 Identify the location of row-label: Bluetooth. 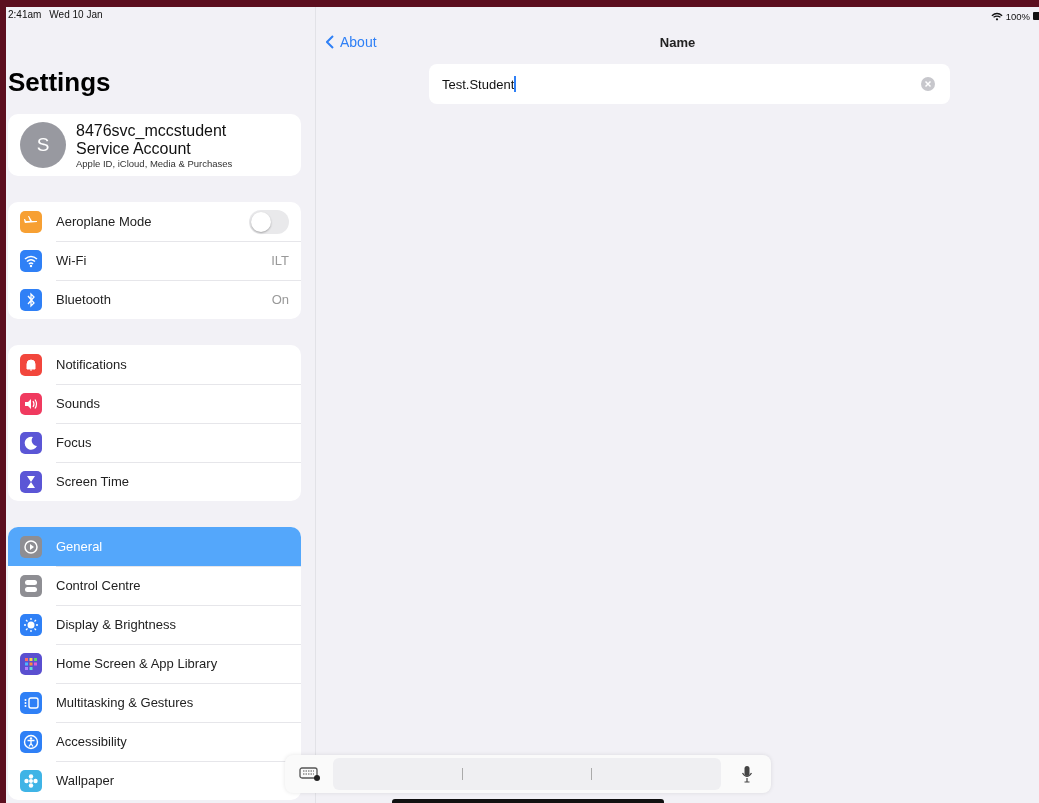
(84, 299).